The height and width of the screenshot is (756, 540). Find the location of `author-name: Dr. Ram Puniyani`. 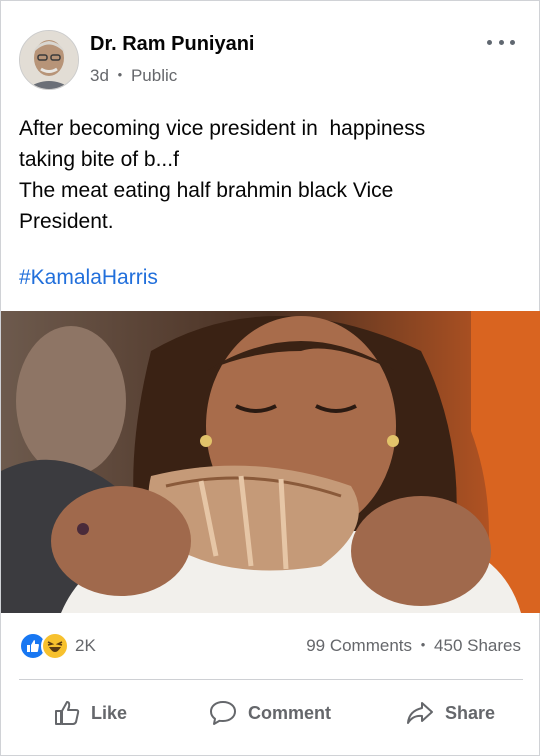

author-name: Dr. Ram Puniyani is located at coordinates (172, 44).